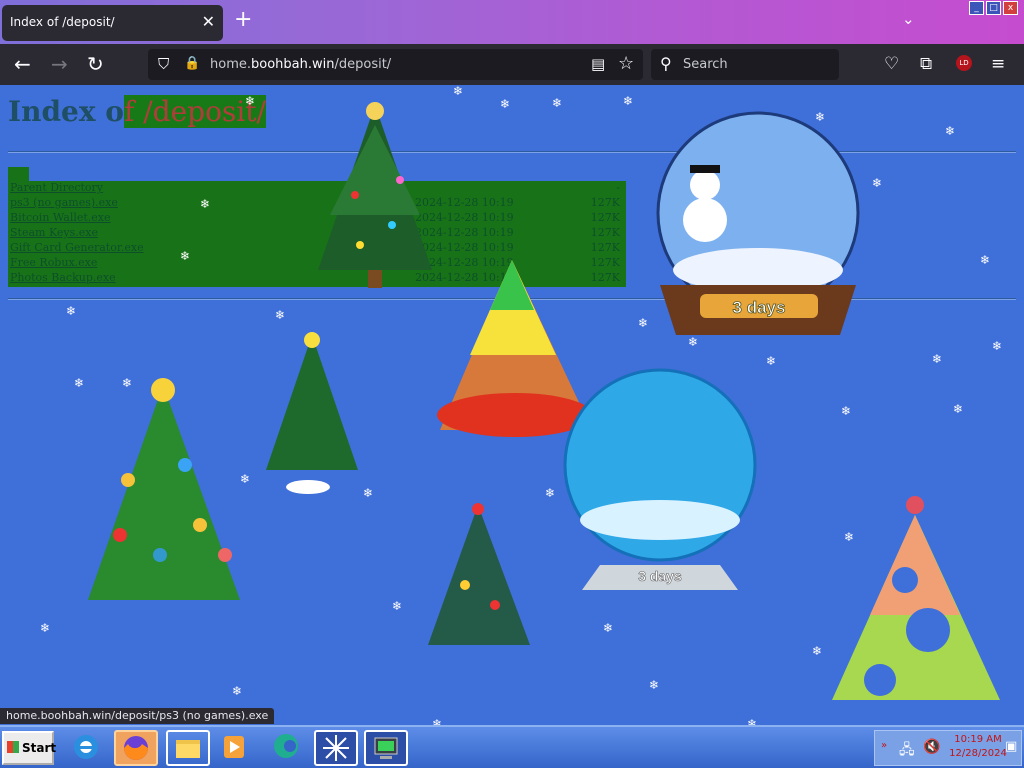  Describe the element at coordinates (395, 64) in the screenshot. I see `url-bar: ⛉ 🔒 home.boohbah.win/deposit/ ▤ ☆` at that location.